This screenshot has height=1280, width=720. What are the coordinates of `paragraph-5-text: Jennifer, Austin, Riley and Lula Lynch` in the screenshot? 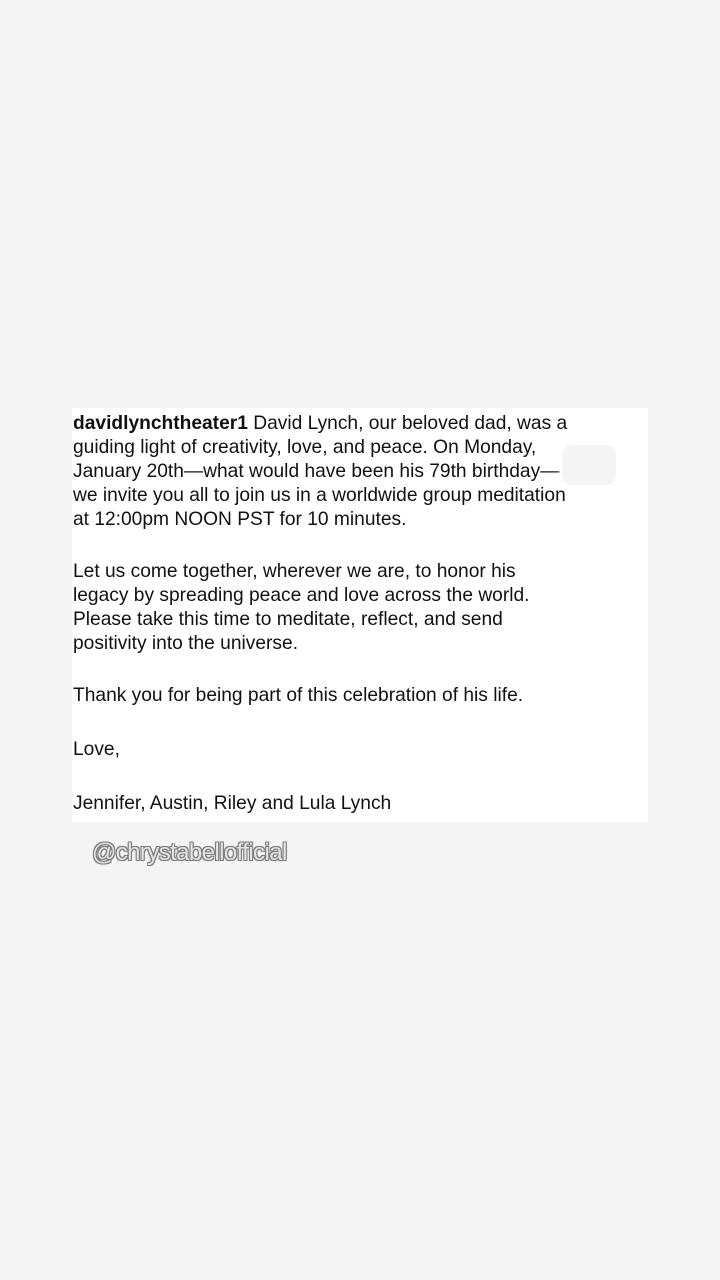 It's located at (232, 803).